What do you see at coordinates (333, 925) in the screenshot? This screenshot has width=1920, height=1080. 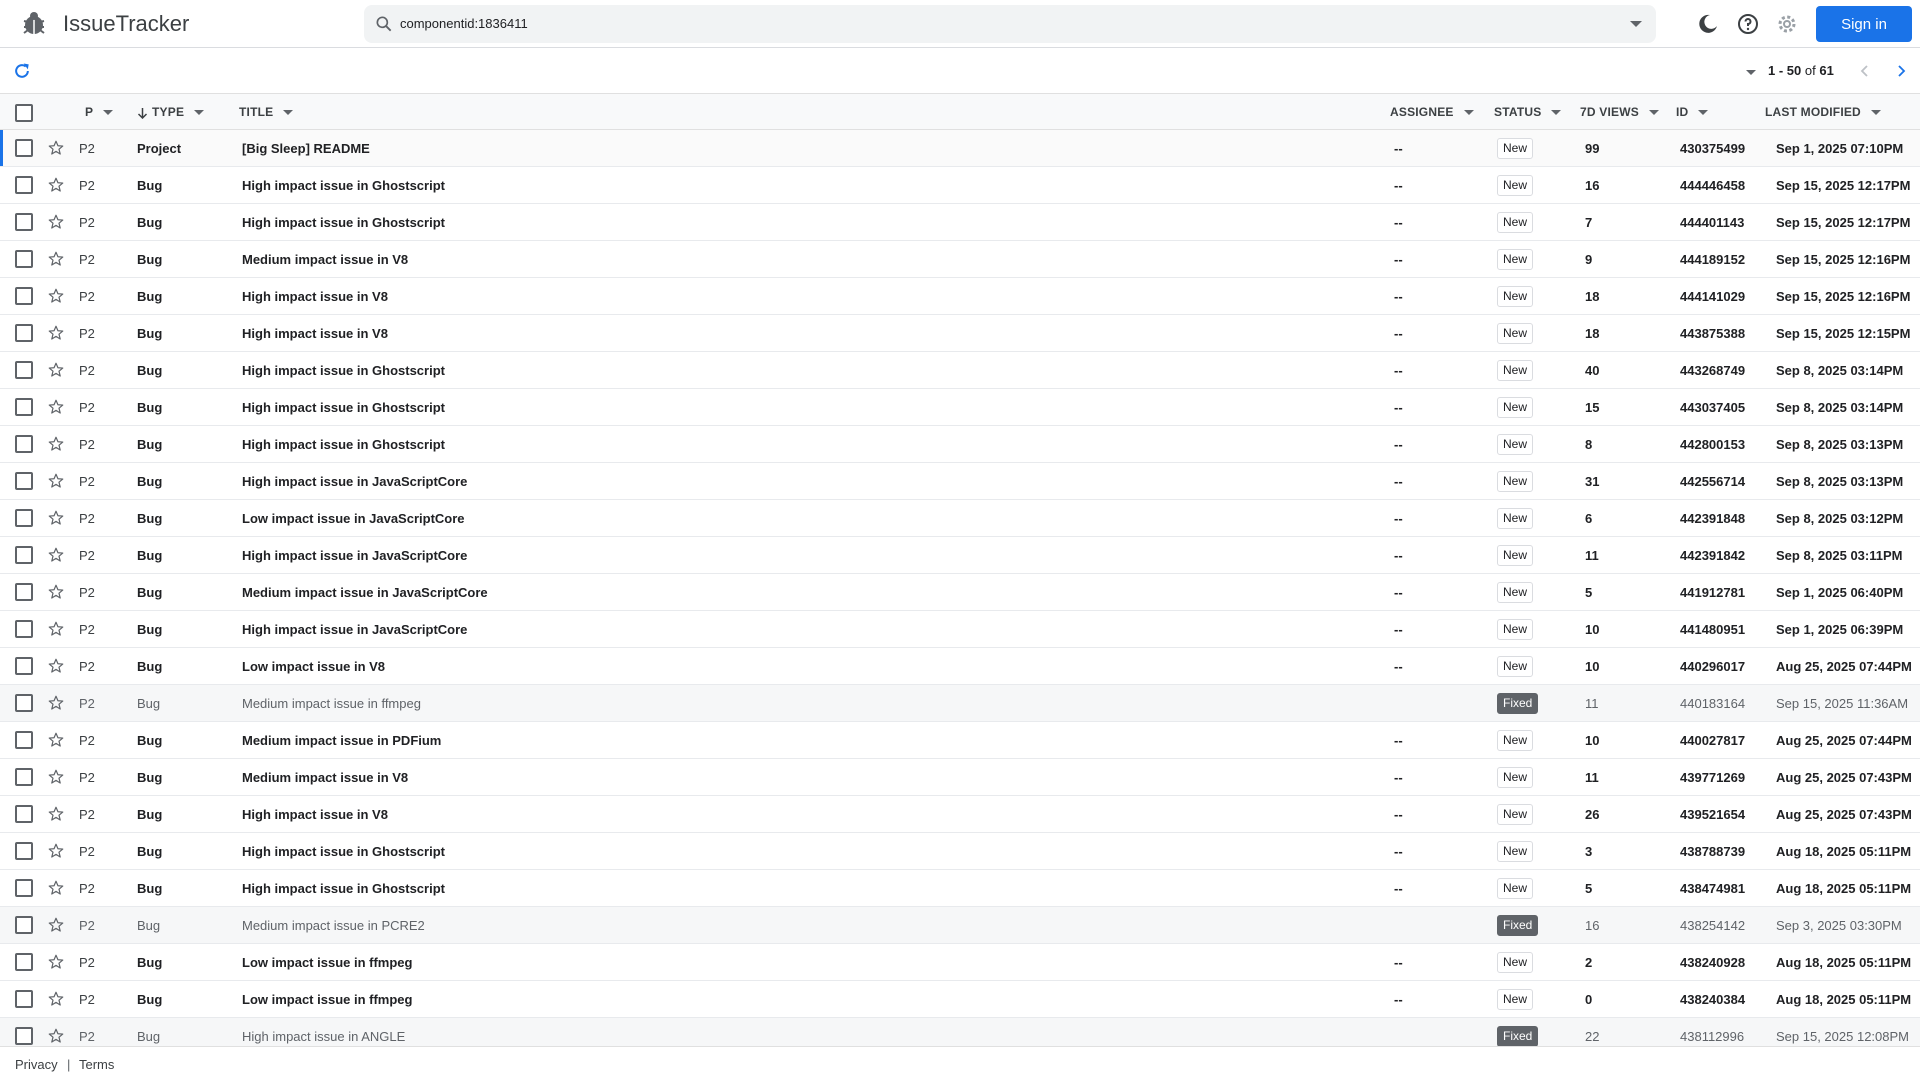 I see `title-link: Medium impact issue in PCRE2` at bounding box center [333, 925].